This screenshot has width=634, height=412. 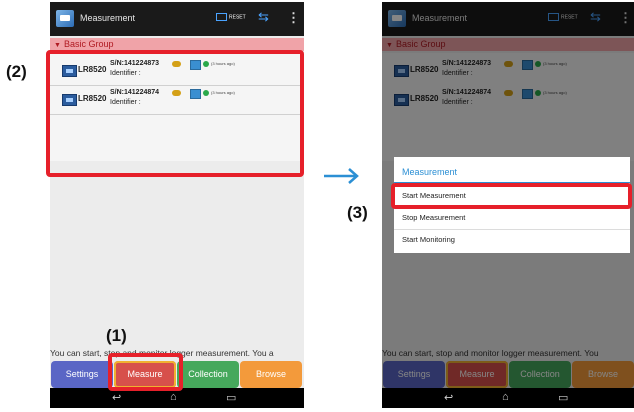 I want to click on group-name: Basic Group, so click(x=88, y=44).